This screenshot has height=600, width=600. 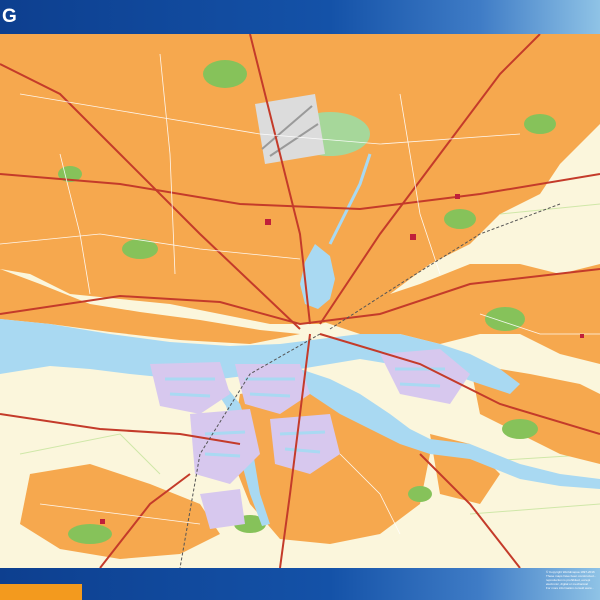 What do you see at coordinates (10, 16) in the screenshot?
I see `map-title: G` at bounding box center [10, 16].